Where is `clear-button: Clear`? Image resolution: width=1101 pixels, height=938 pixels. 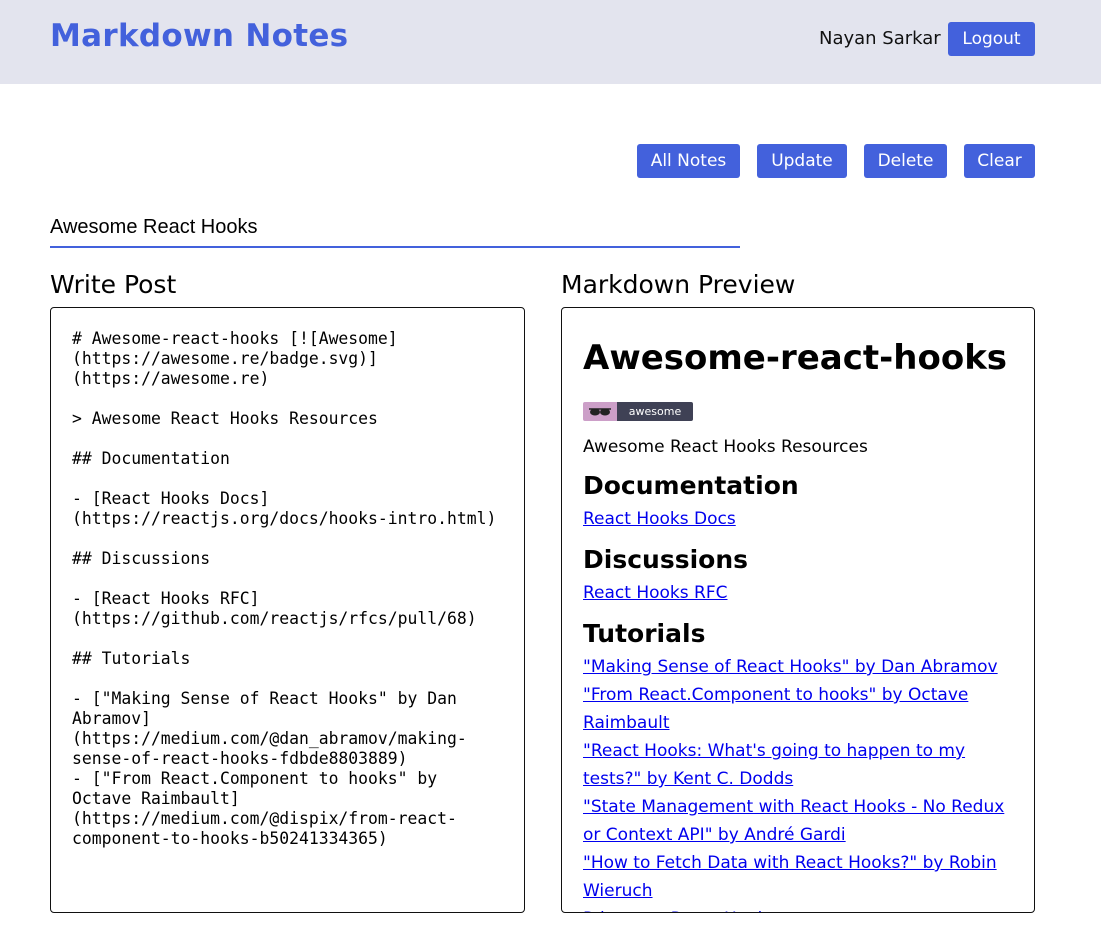
clear-button: Clear is located at coordinates (999, 161).